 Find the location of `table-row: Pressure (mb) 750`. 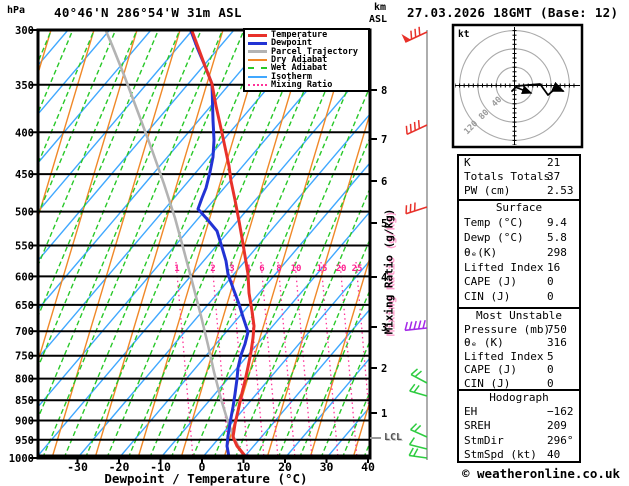

table-row: Pressure (mb) 750 is located at coordinates (519, 330).